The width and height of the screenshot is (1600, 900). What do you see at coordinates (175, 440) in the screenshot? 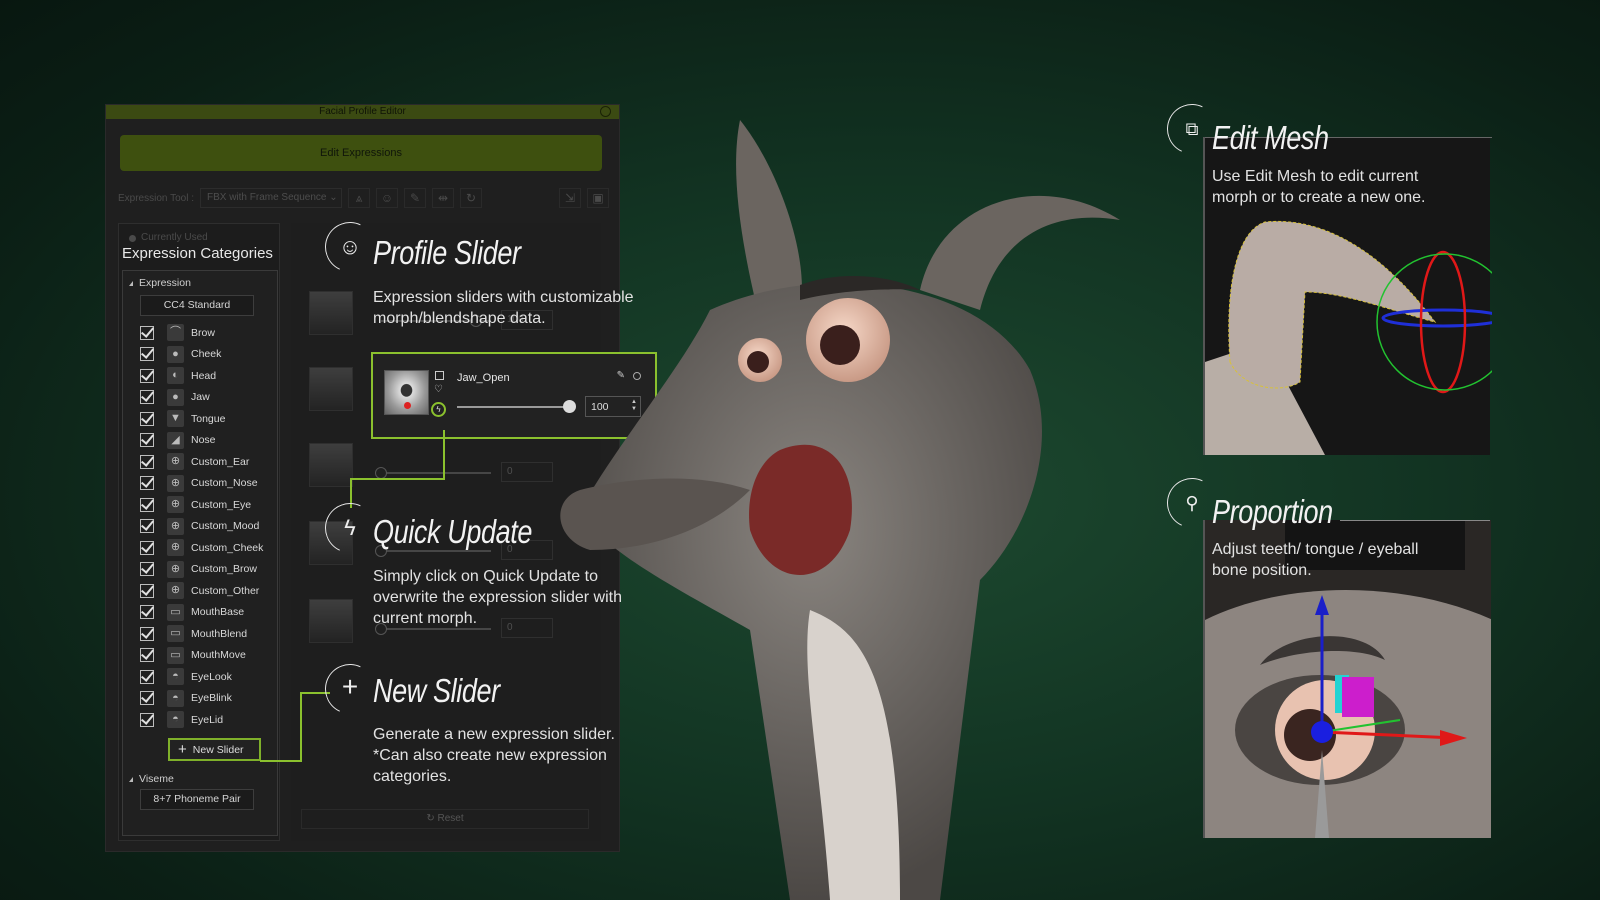
I see `nose-icon: ◢` at bounding box center [175, 440].